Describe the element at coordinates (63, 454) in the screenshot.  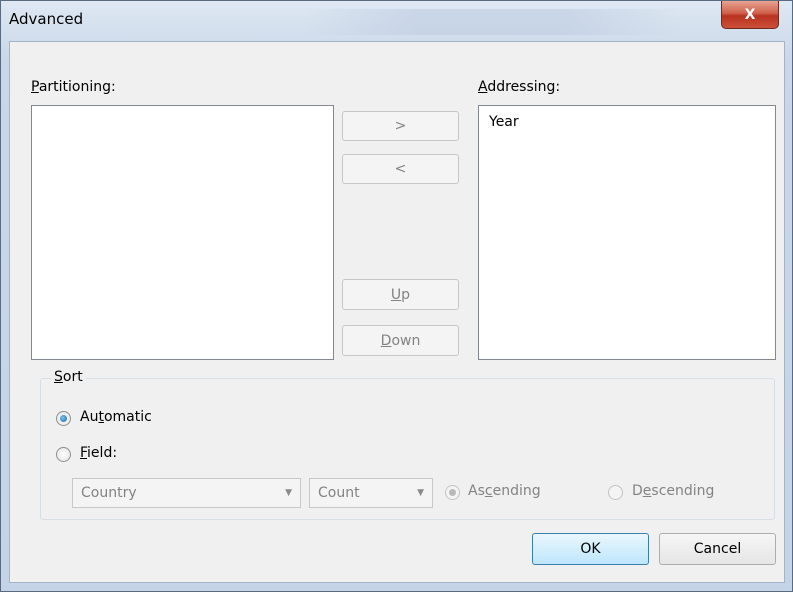
I see `field-radio` at that location.